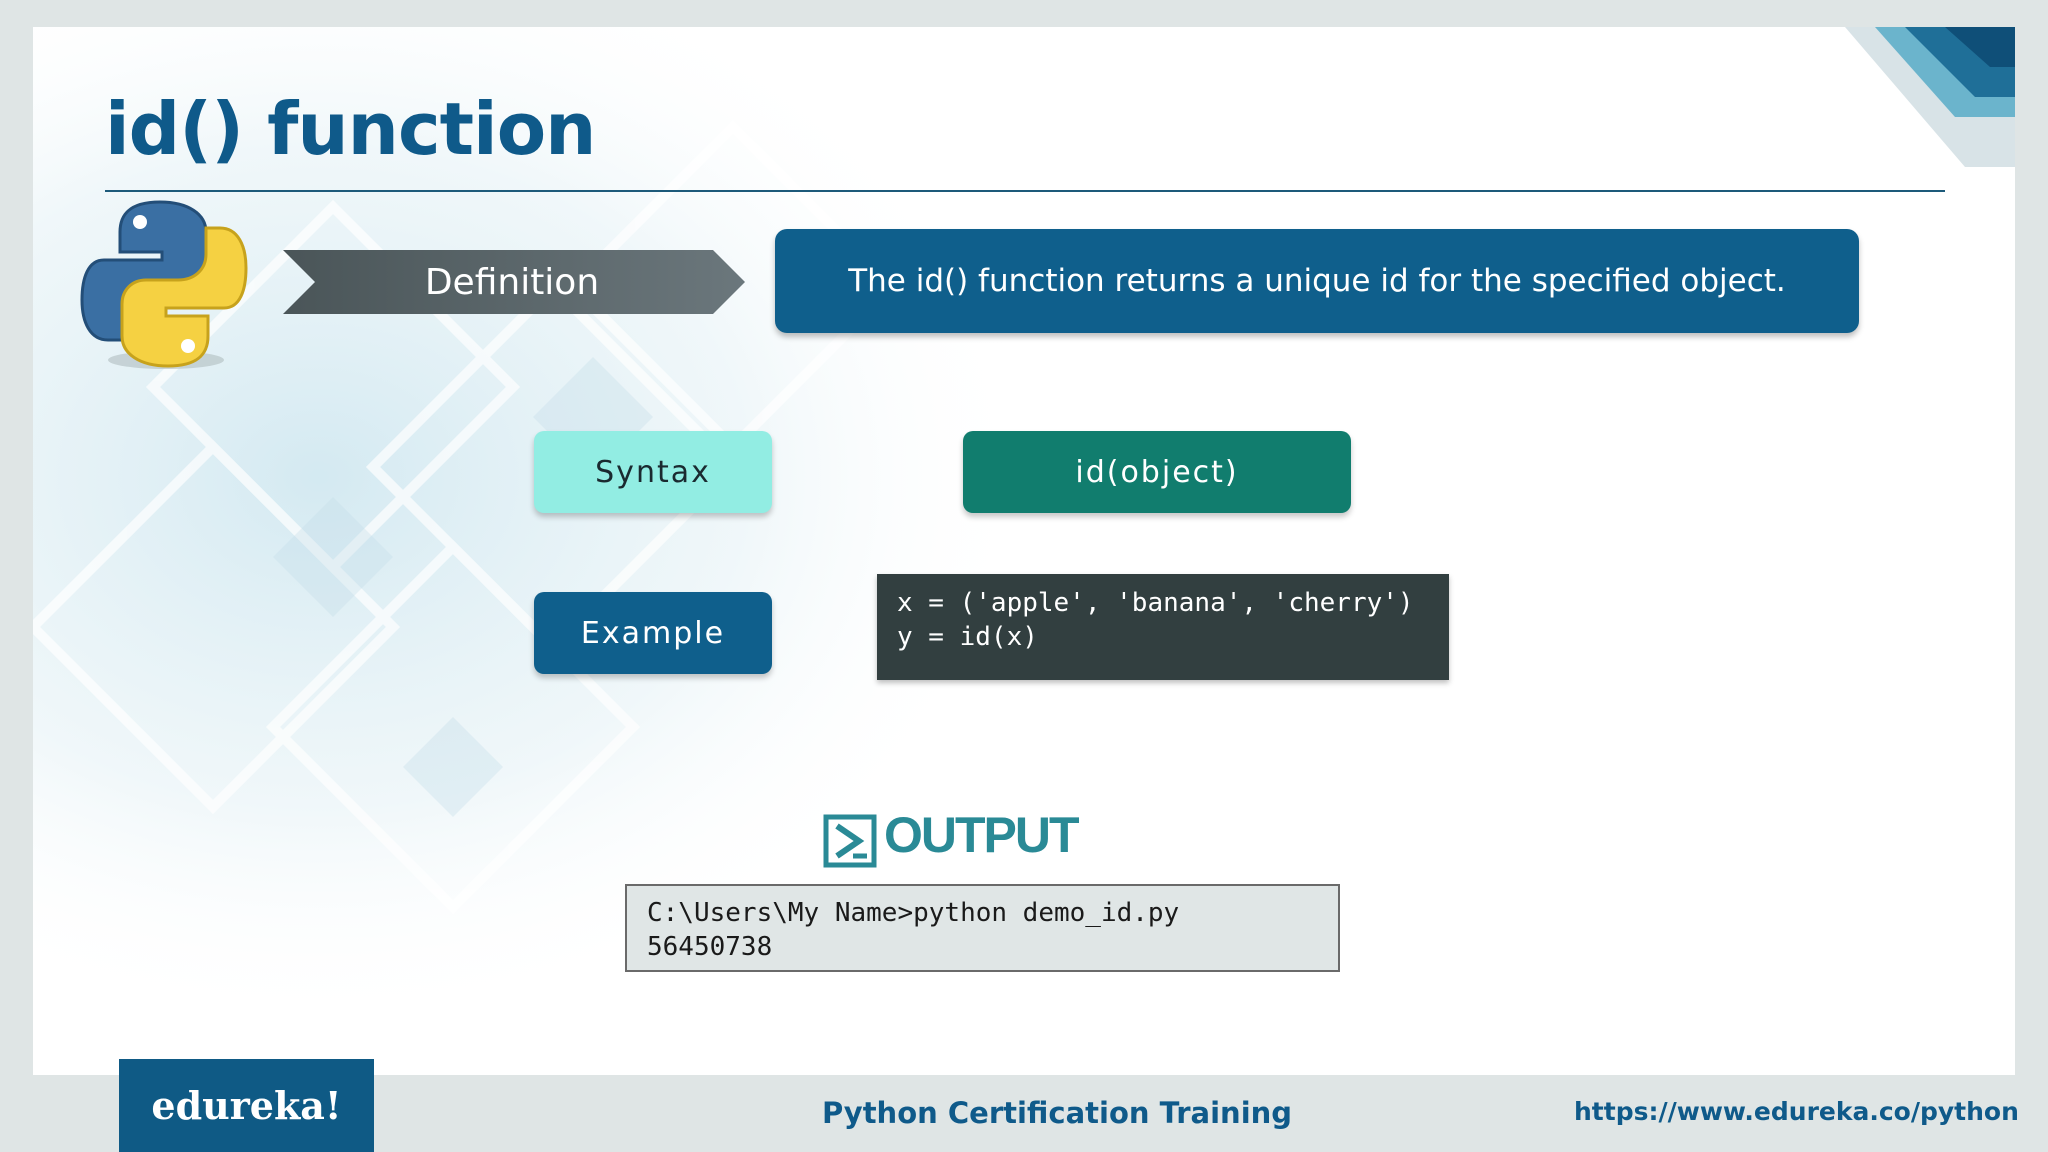 This screenshot has width=2048, height=1152. What do you see at coordinates (246, 1105) in the screenshot?
I see `brand-logo: edureka!` at bounding box center [246, 1105].